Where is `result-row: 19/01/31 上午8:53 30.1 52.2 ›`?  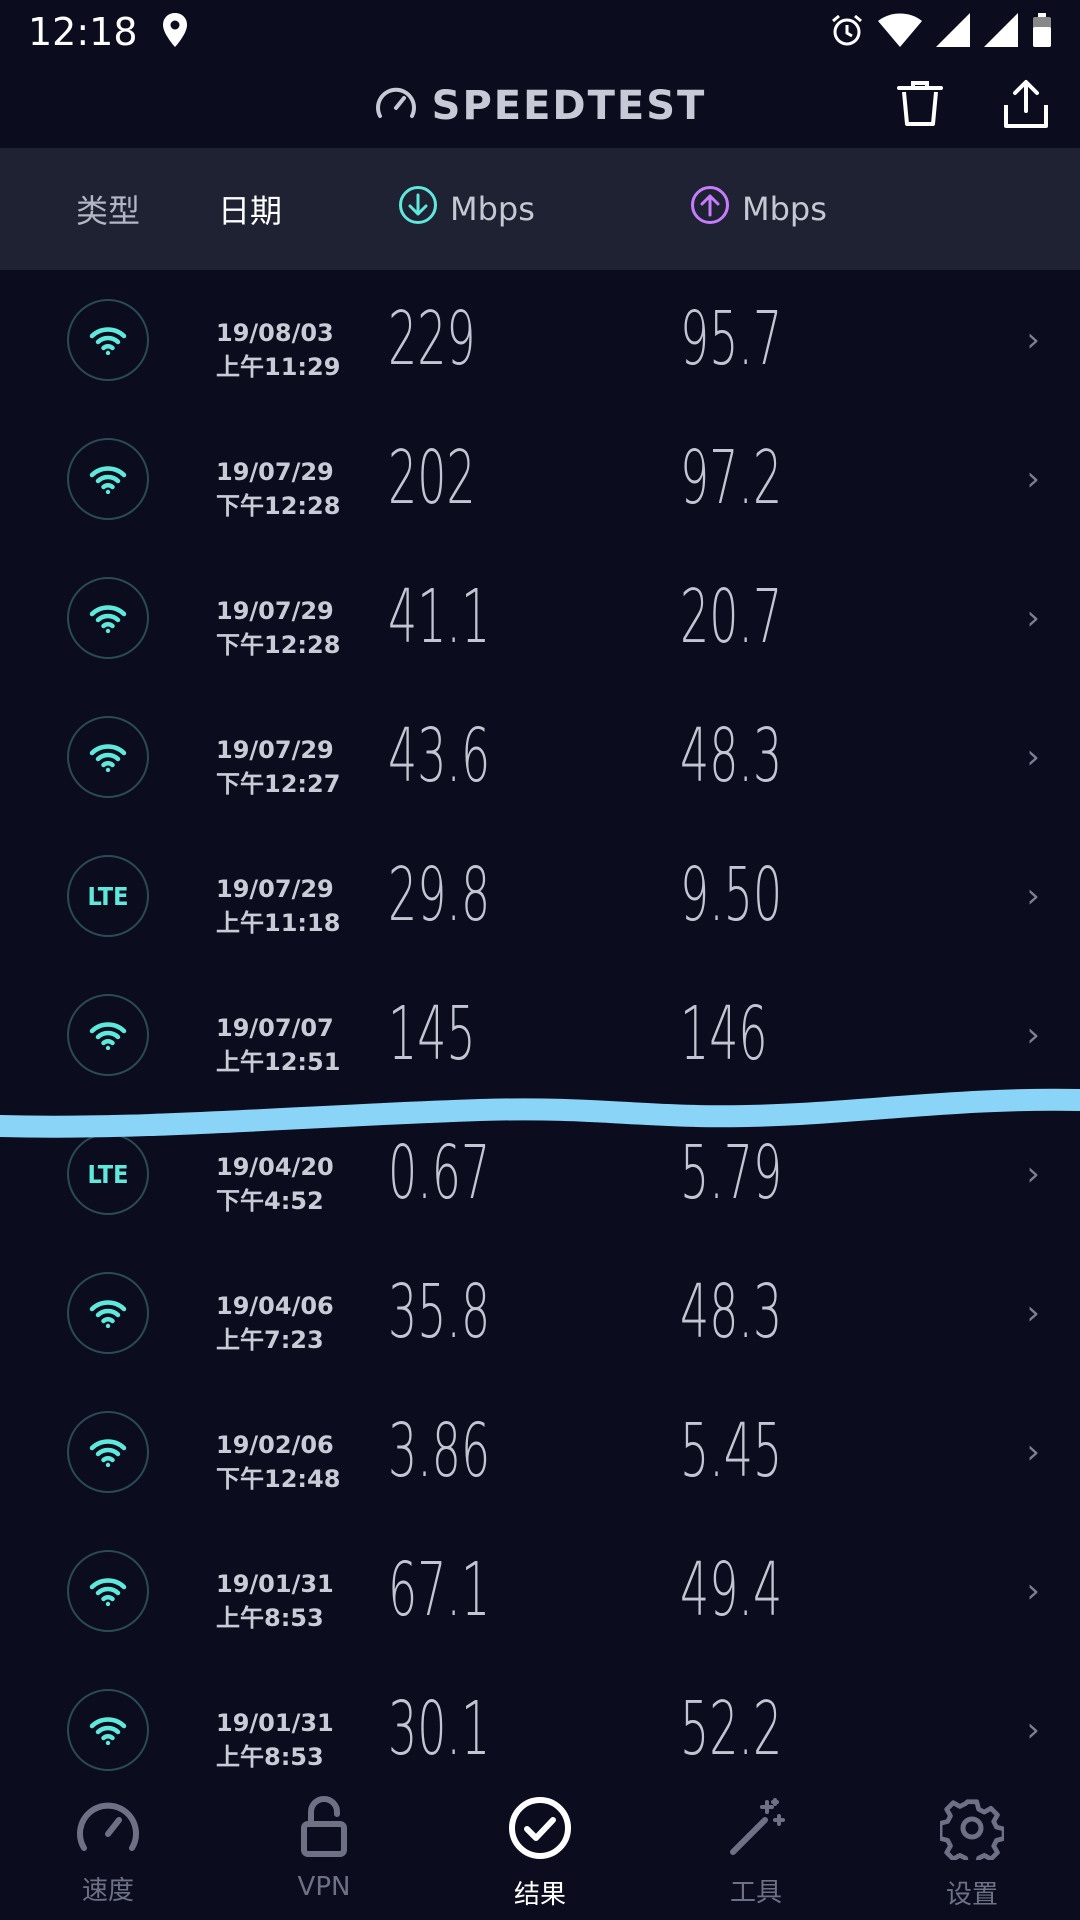
result-row: 19/01/31 上午8:53 30.1 52.2 › is located at coordinates (540, 1717).